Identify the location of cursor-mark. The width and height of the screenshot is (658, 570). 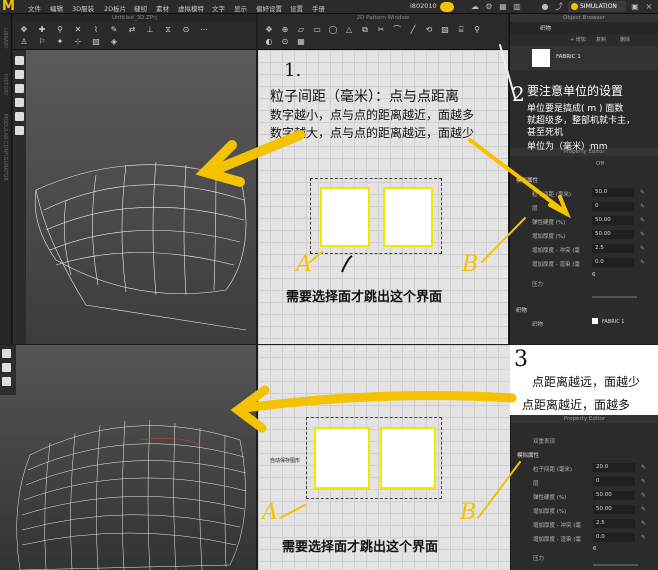
(347, 264).